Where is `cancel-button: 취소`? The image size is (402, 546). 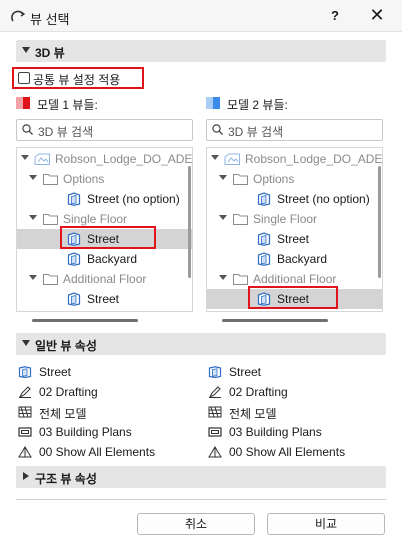 cancel-button: 취소 is located at coordinates (196, 524).